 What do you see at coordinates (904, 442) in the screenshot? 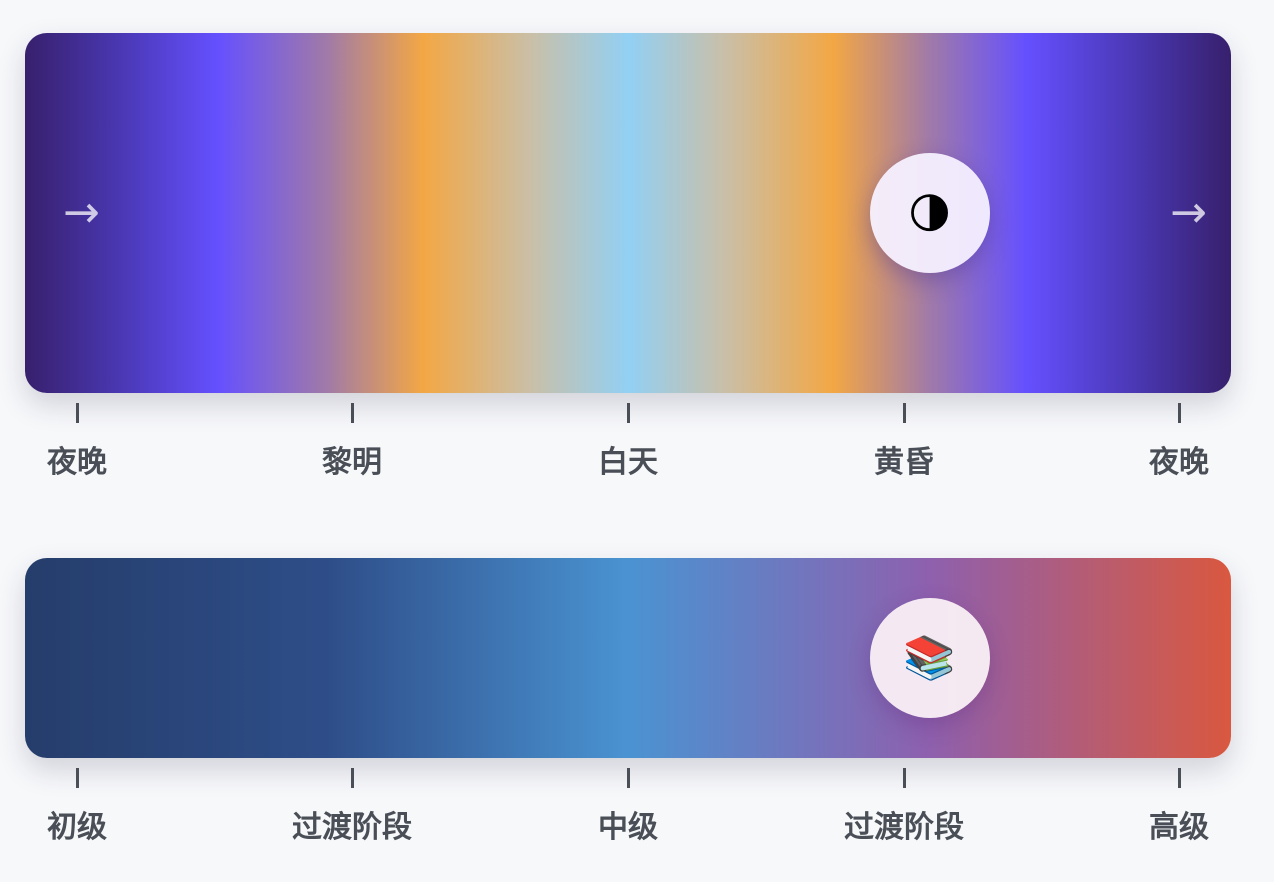
I see `tick-dusk: 黄昏` at bounding box center [904, 442].